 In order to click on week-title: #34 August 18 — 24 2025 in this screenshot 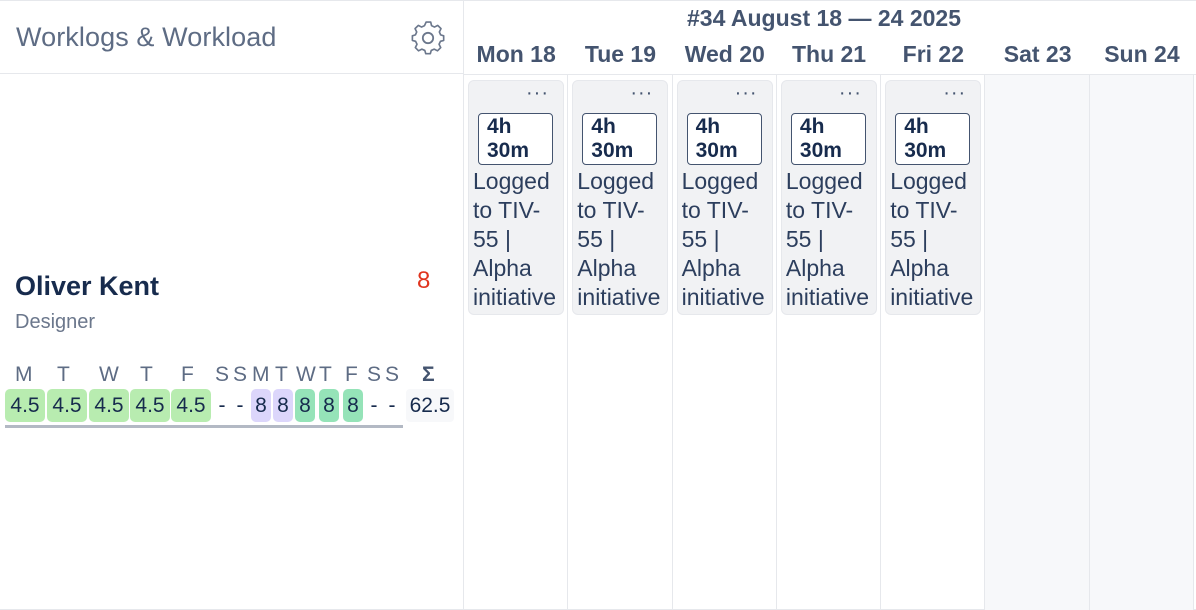, I will do `click(830, 18)`.